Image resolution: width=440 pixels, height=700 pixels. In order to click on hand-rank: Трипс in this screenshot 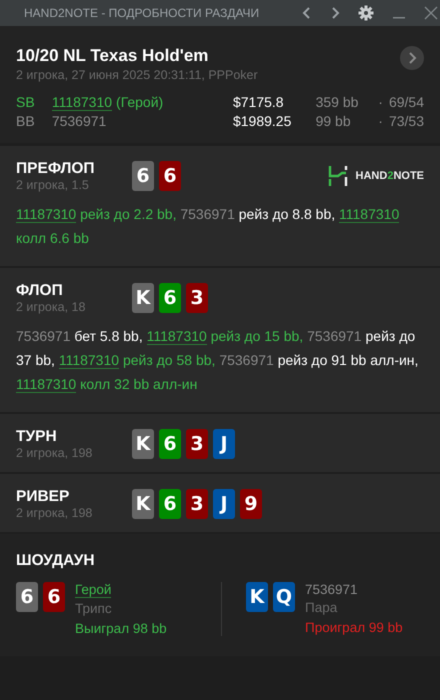, I will do `click(93, 608)`.